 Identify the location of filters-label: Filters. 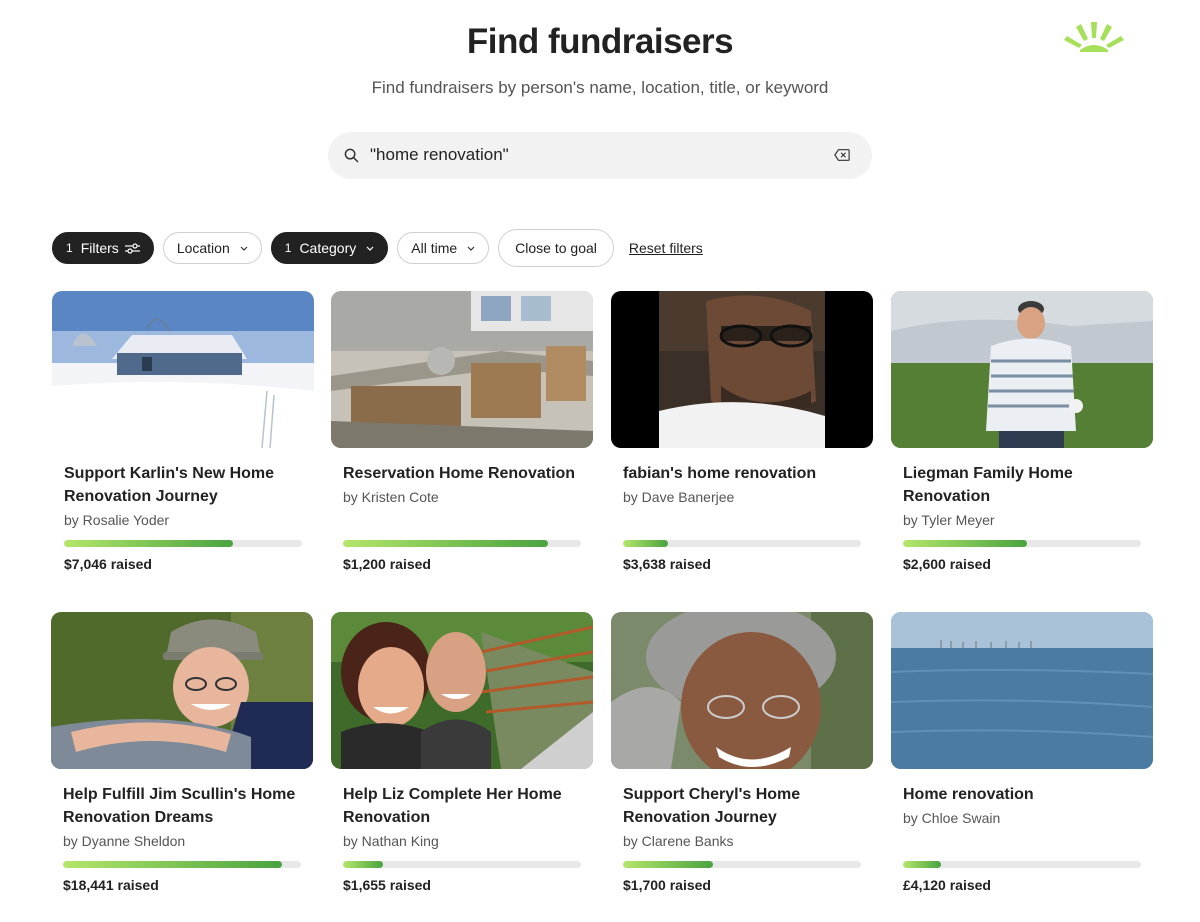
(99, 248).